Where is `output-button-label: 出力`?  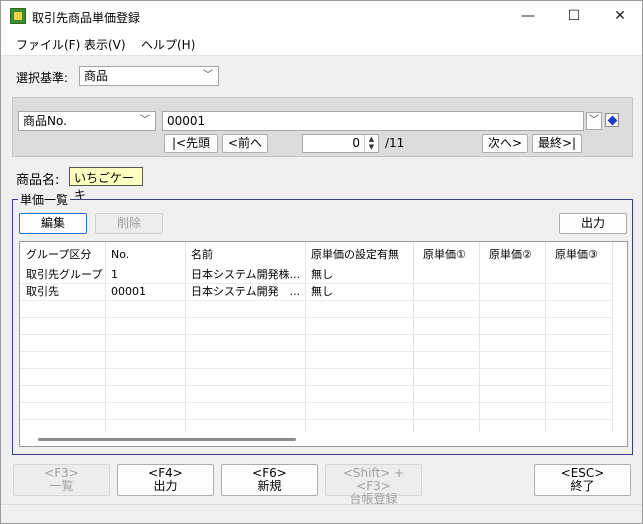
output-button-label: 出力 is located at coordinates (165, 486).